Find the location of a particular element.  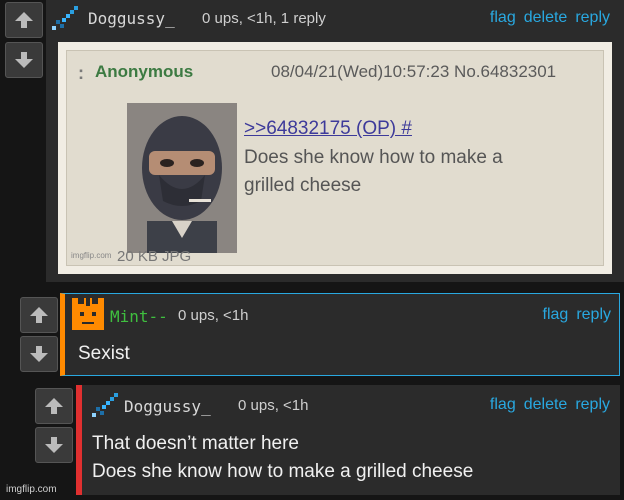

post-text-line-1: Does she know how to make a is located at coordinates (373, 157).